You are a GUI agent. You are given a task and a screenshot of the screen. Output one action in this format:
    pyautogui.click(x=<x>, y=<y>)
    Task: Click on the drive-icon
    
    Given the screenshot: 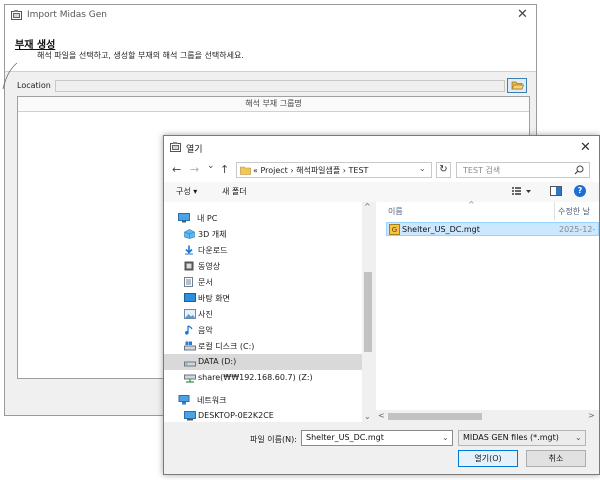 What is the action you would take?
    pyautogui.click(x=190, y=362)
    